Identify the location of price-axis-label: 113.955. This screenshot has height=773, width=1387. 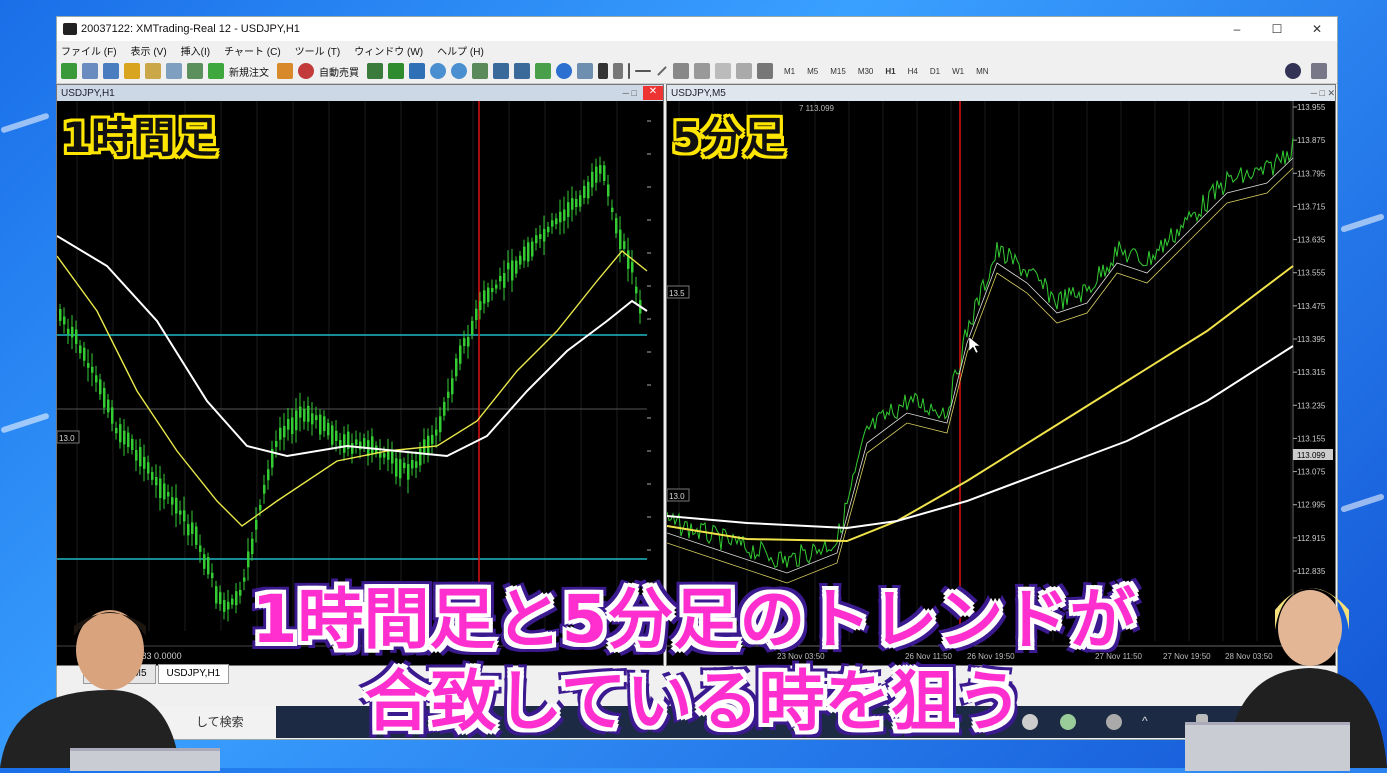
(1311, 107).